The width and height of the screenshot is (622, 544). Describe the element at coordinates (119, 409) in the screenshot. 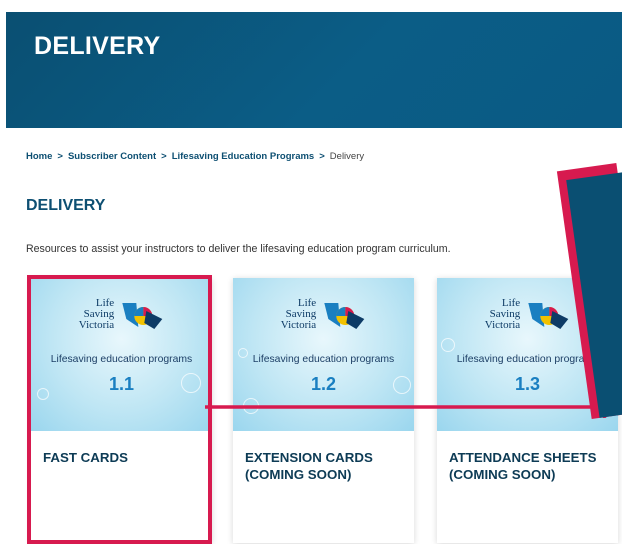

I see `highlight-box` at that location.